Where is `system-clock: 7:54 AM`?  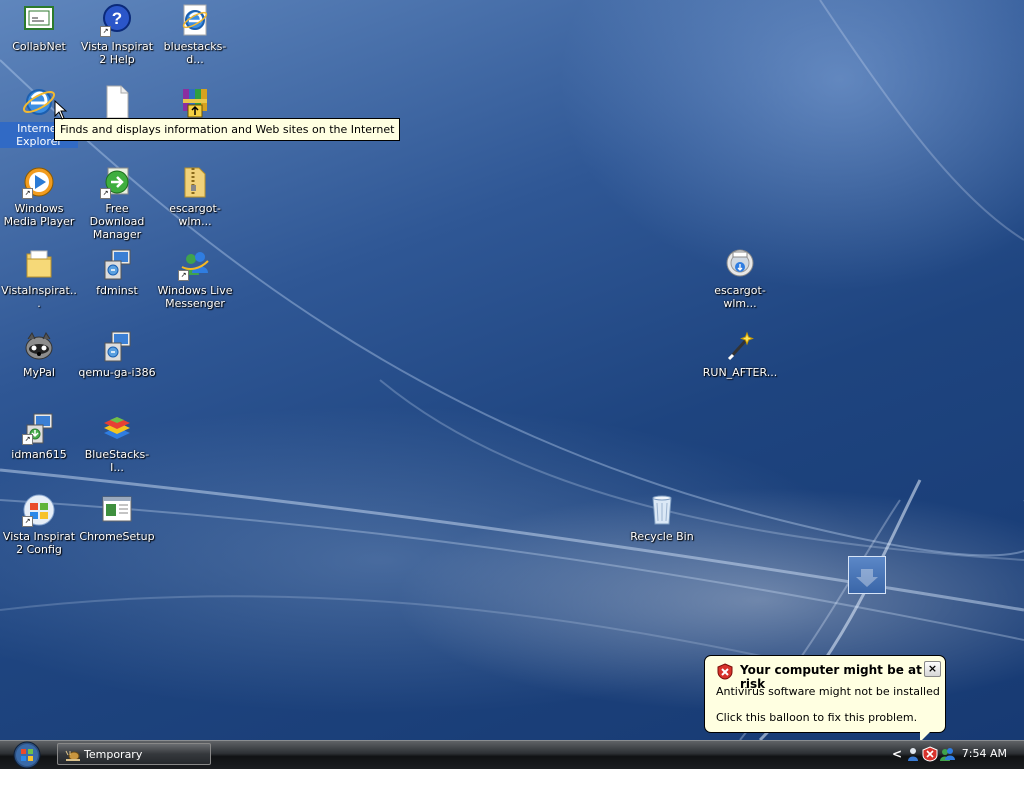 system-clock: 7:54 AM is located at coordinates (984, 753).